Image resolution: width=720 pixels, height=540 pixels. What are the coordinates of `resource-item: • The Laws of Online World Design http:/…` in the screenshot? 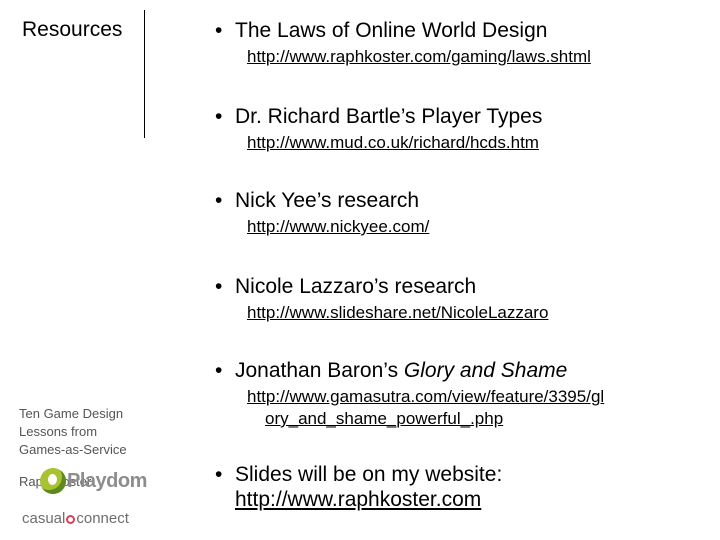 It's located at (462, 42).